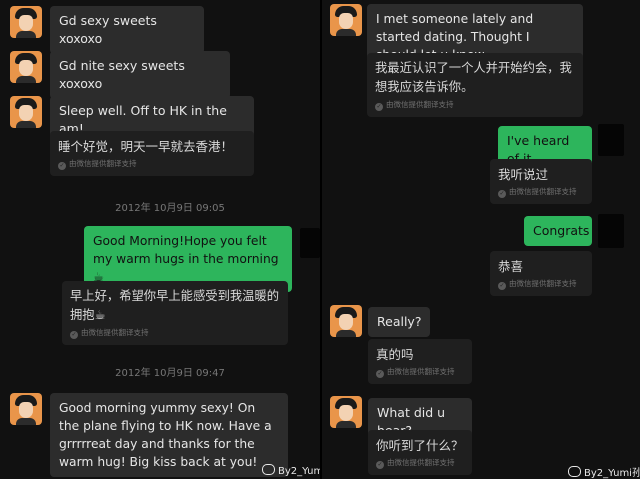 Image resolution: width=640 pixels, height=479 pixels. Describe the element at coordinates (541, 273) in the screenshot. I see `translation-box: 恭喜 ✓ 由微信提供翻译支持` at that location.